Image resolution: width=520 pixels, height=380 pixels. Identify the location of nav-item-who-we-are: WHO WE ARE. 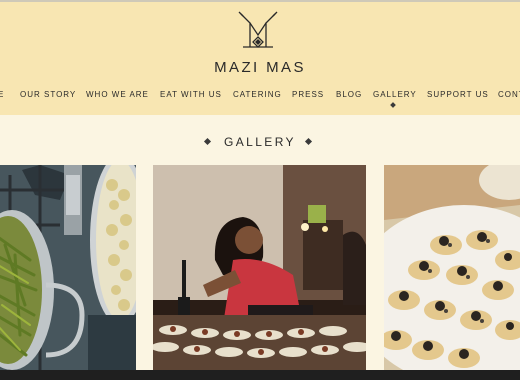
(117, 94).